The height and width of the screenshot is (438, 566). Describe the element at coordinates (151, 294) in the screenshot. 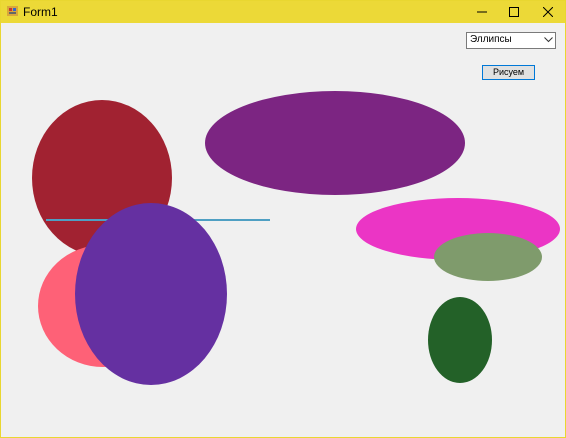

I see `ellipse-violet` at that location.